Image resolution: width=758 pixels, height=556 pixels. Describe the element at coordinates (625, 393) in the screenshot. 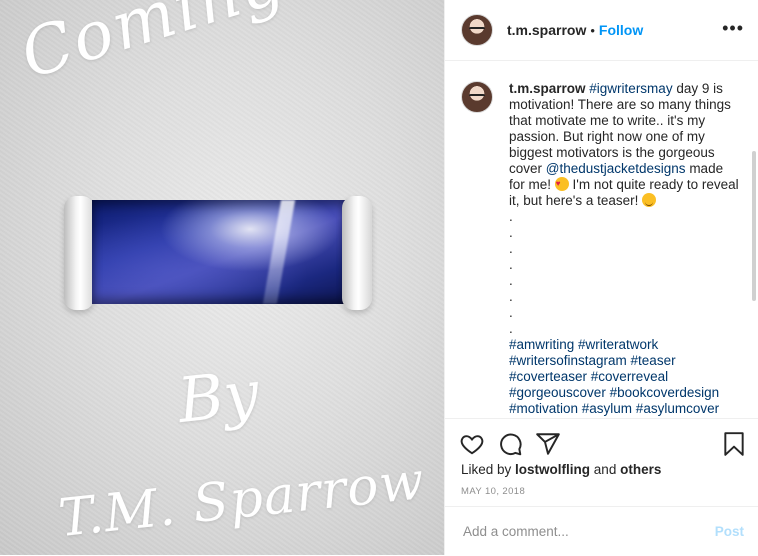

I see `hashtag-line: #gorgeouscover #bookcoverdesign` at that location.